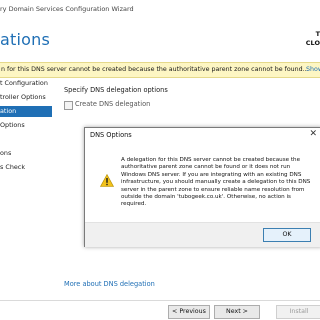  What do you see at coordinates (317, 34) in the screenshot?
I see `target-server-line1: T` at bounding box center [317, 34].